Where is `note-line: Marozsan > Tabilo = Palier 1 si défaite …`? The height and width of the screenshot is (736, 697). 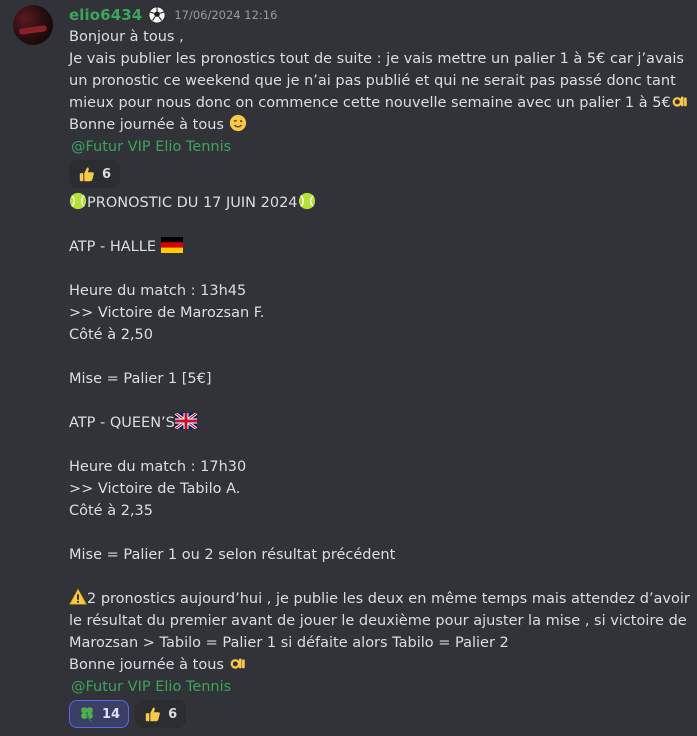
note-line: Marozsan > Tabilo = Palier 1 si défaite … is located at coordinates (289, 643).